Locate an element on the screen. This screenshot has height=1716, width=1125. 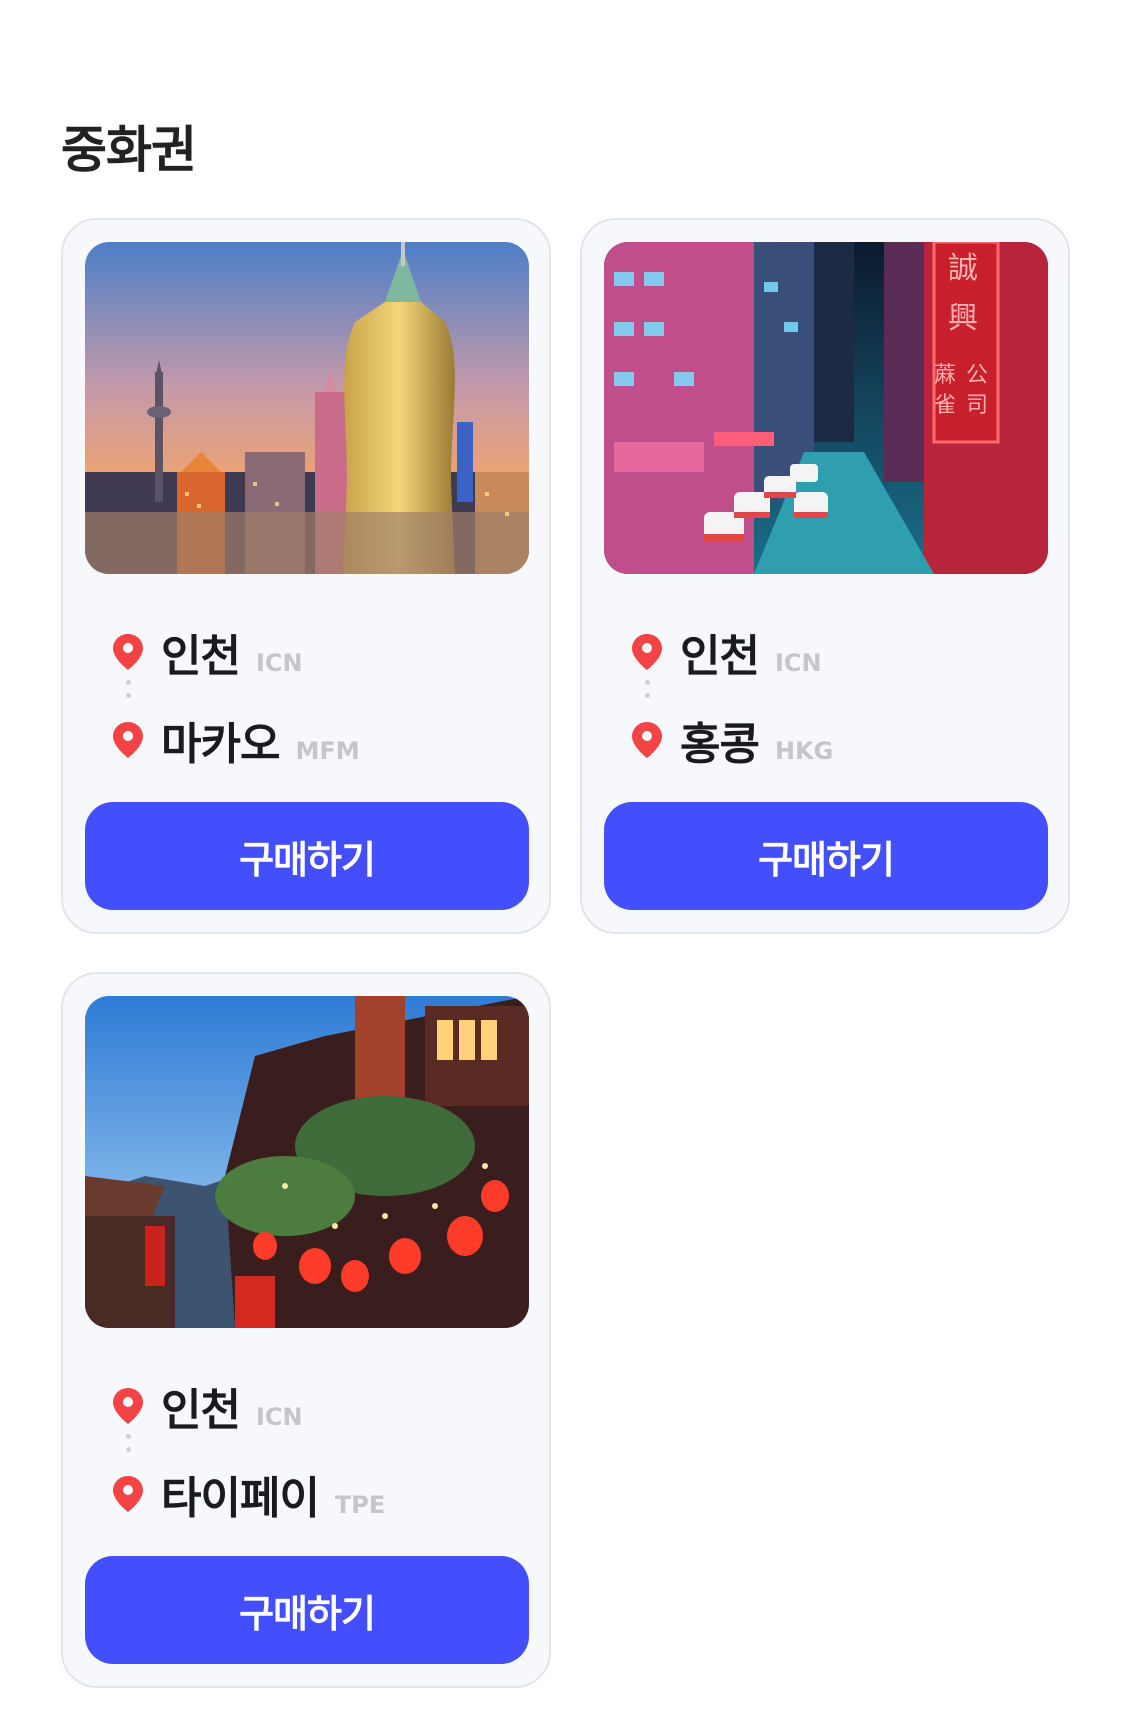
destination-code: TPE is located at coordinates (360, 1505).